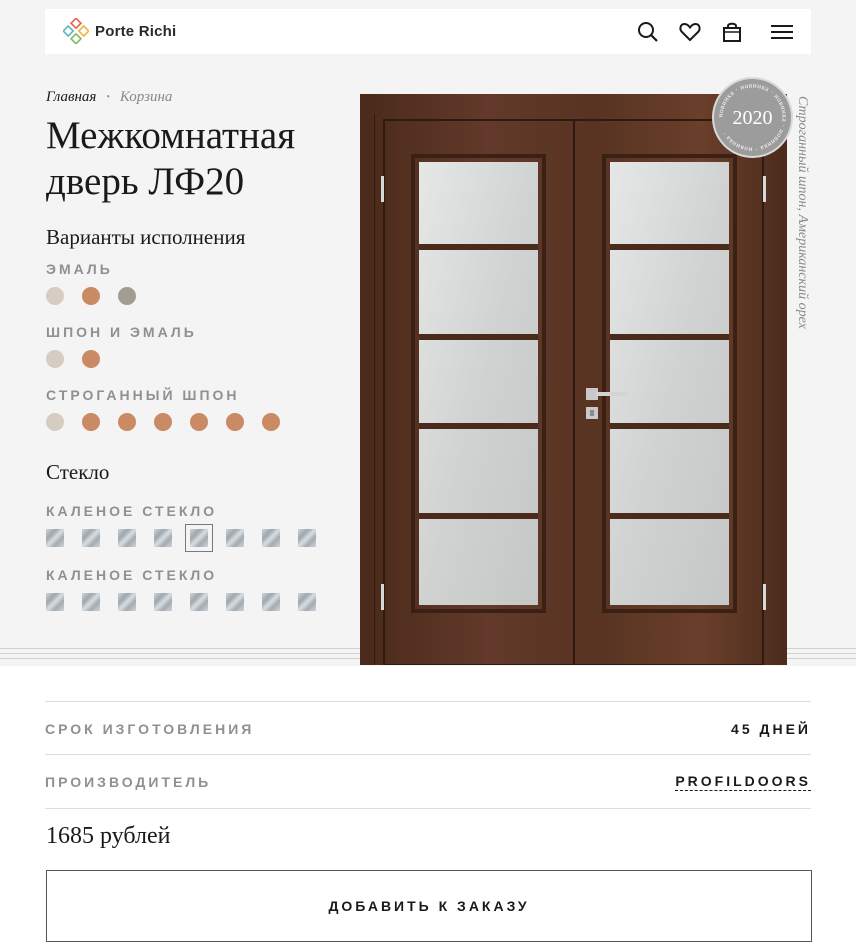 The image size is (856, 942). I want to click on heart-icon, so click(690, 32).